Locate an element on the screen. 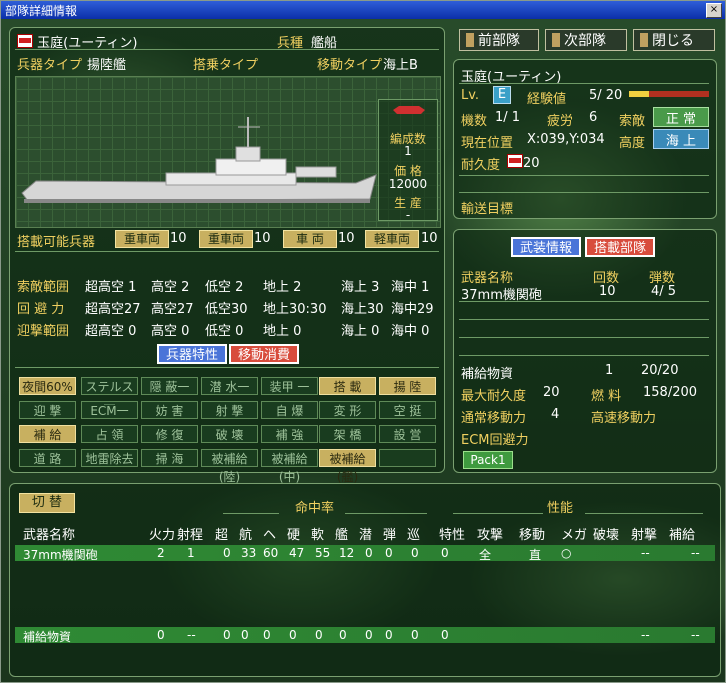 This screenshot has height=683, width=726. tab-traits: 兵器特性 is located at coordinates (192, 354).